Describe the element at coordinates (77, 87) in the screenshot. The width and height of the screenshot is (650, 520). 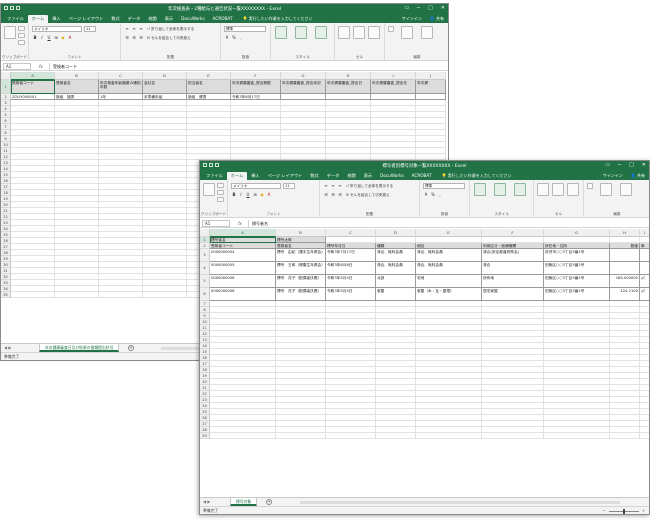
I see `header-cell: 受検者名` at that location.